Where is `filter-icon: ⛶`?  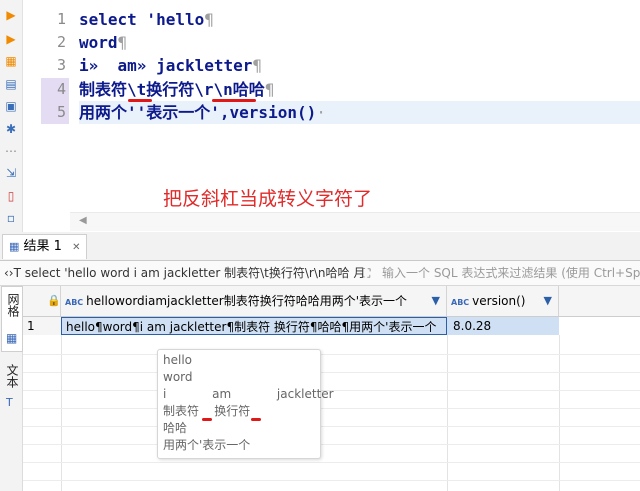 filter-icon: ⛶ is located at coordinates (366, 273).